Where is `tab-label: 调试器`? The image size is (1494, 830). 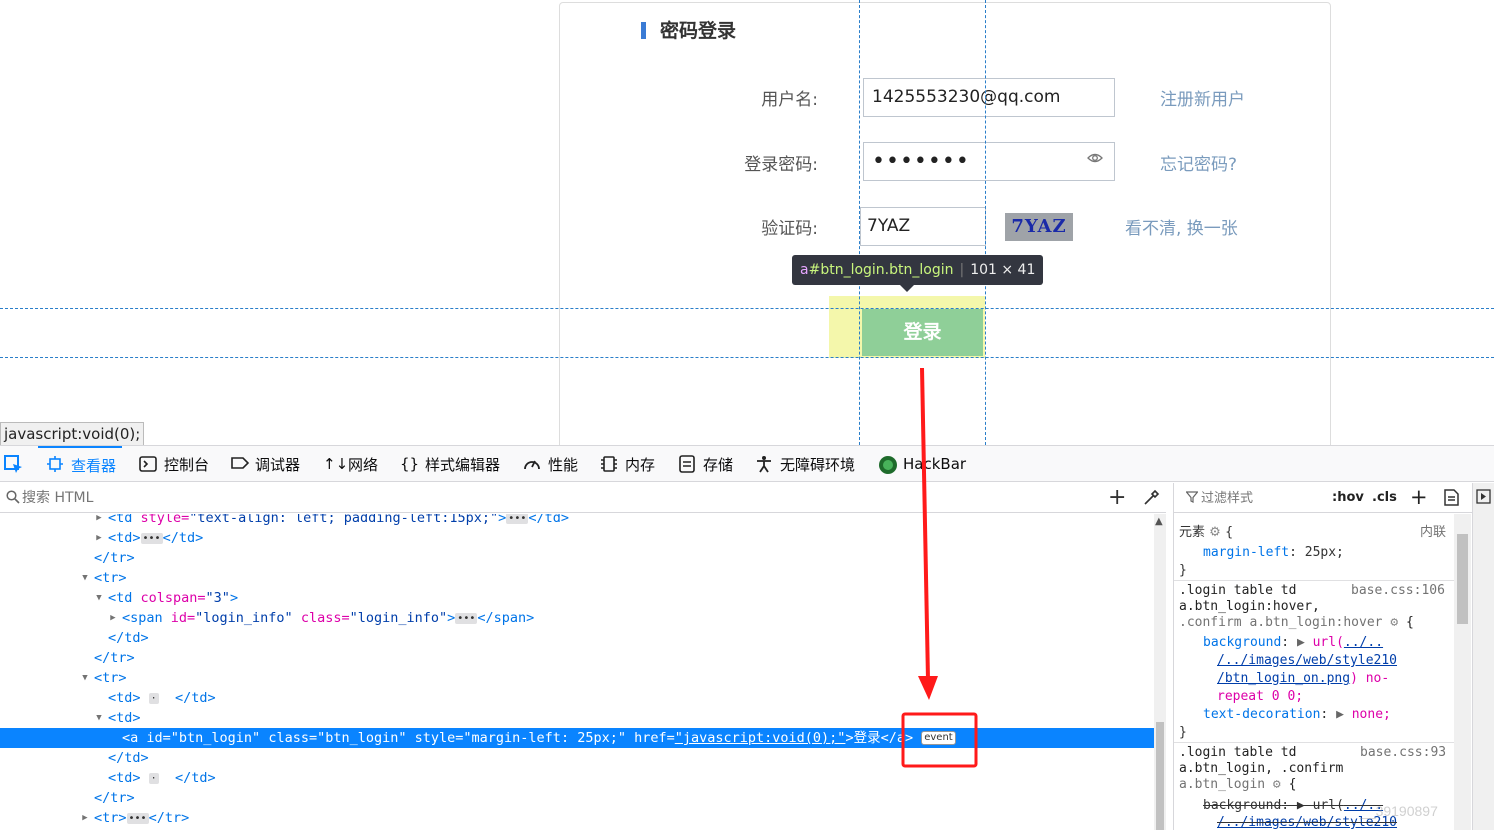
tab-label: 调试器 is located at coordinates (278, 464).